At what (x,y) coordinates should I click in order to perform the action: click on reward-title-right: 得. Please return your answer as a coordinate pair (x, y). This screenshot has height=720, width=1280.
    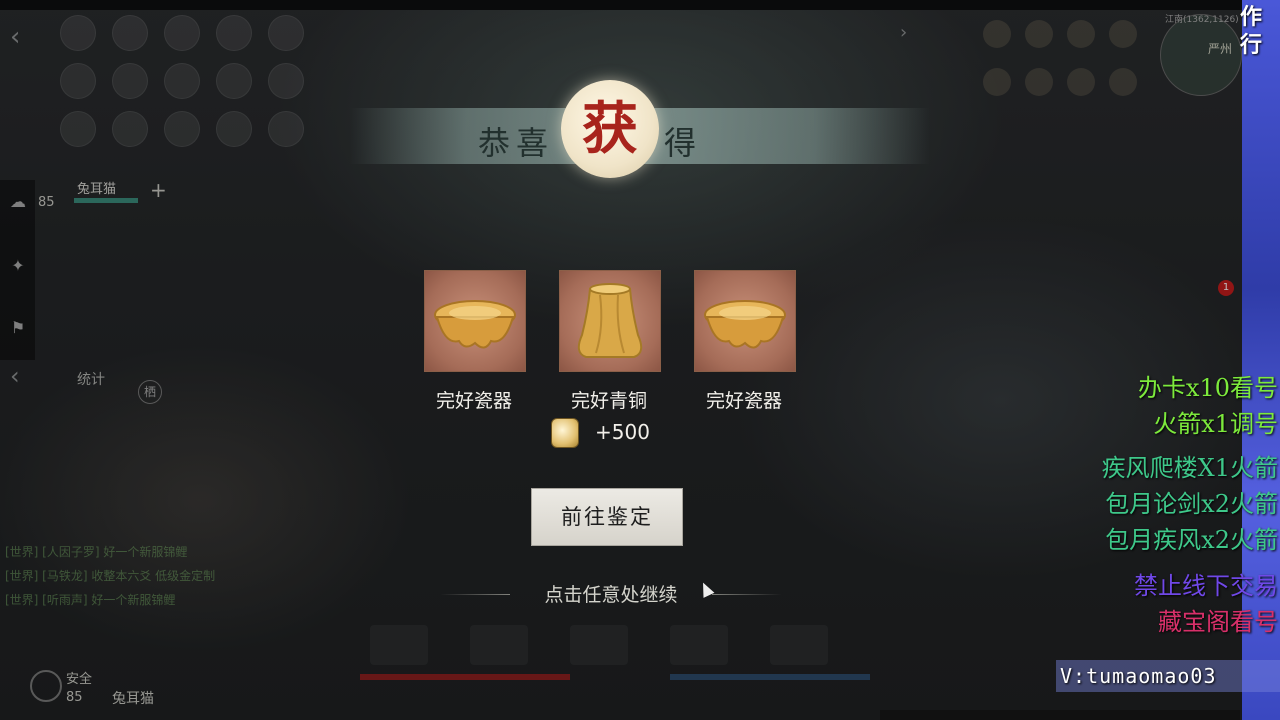
    Looking at the image, I should click on (683, 143).